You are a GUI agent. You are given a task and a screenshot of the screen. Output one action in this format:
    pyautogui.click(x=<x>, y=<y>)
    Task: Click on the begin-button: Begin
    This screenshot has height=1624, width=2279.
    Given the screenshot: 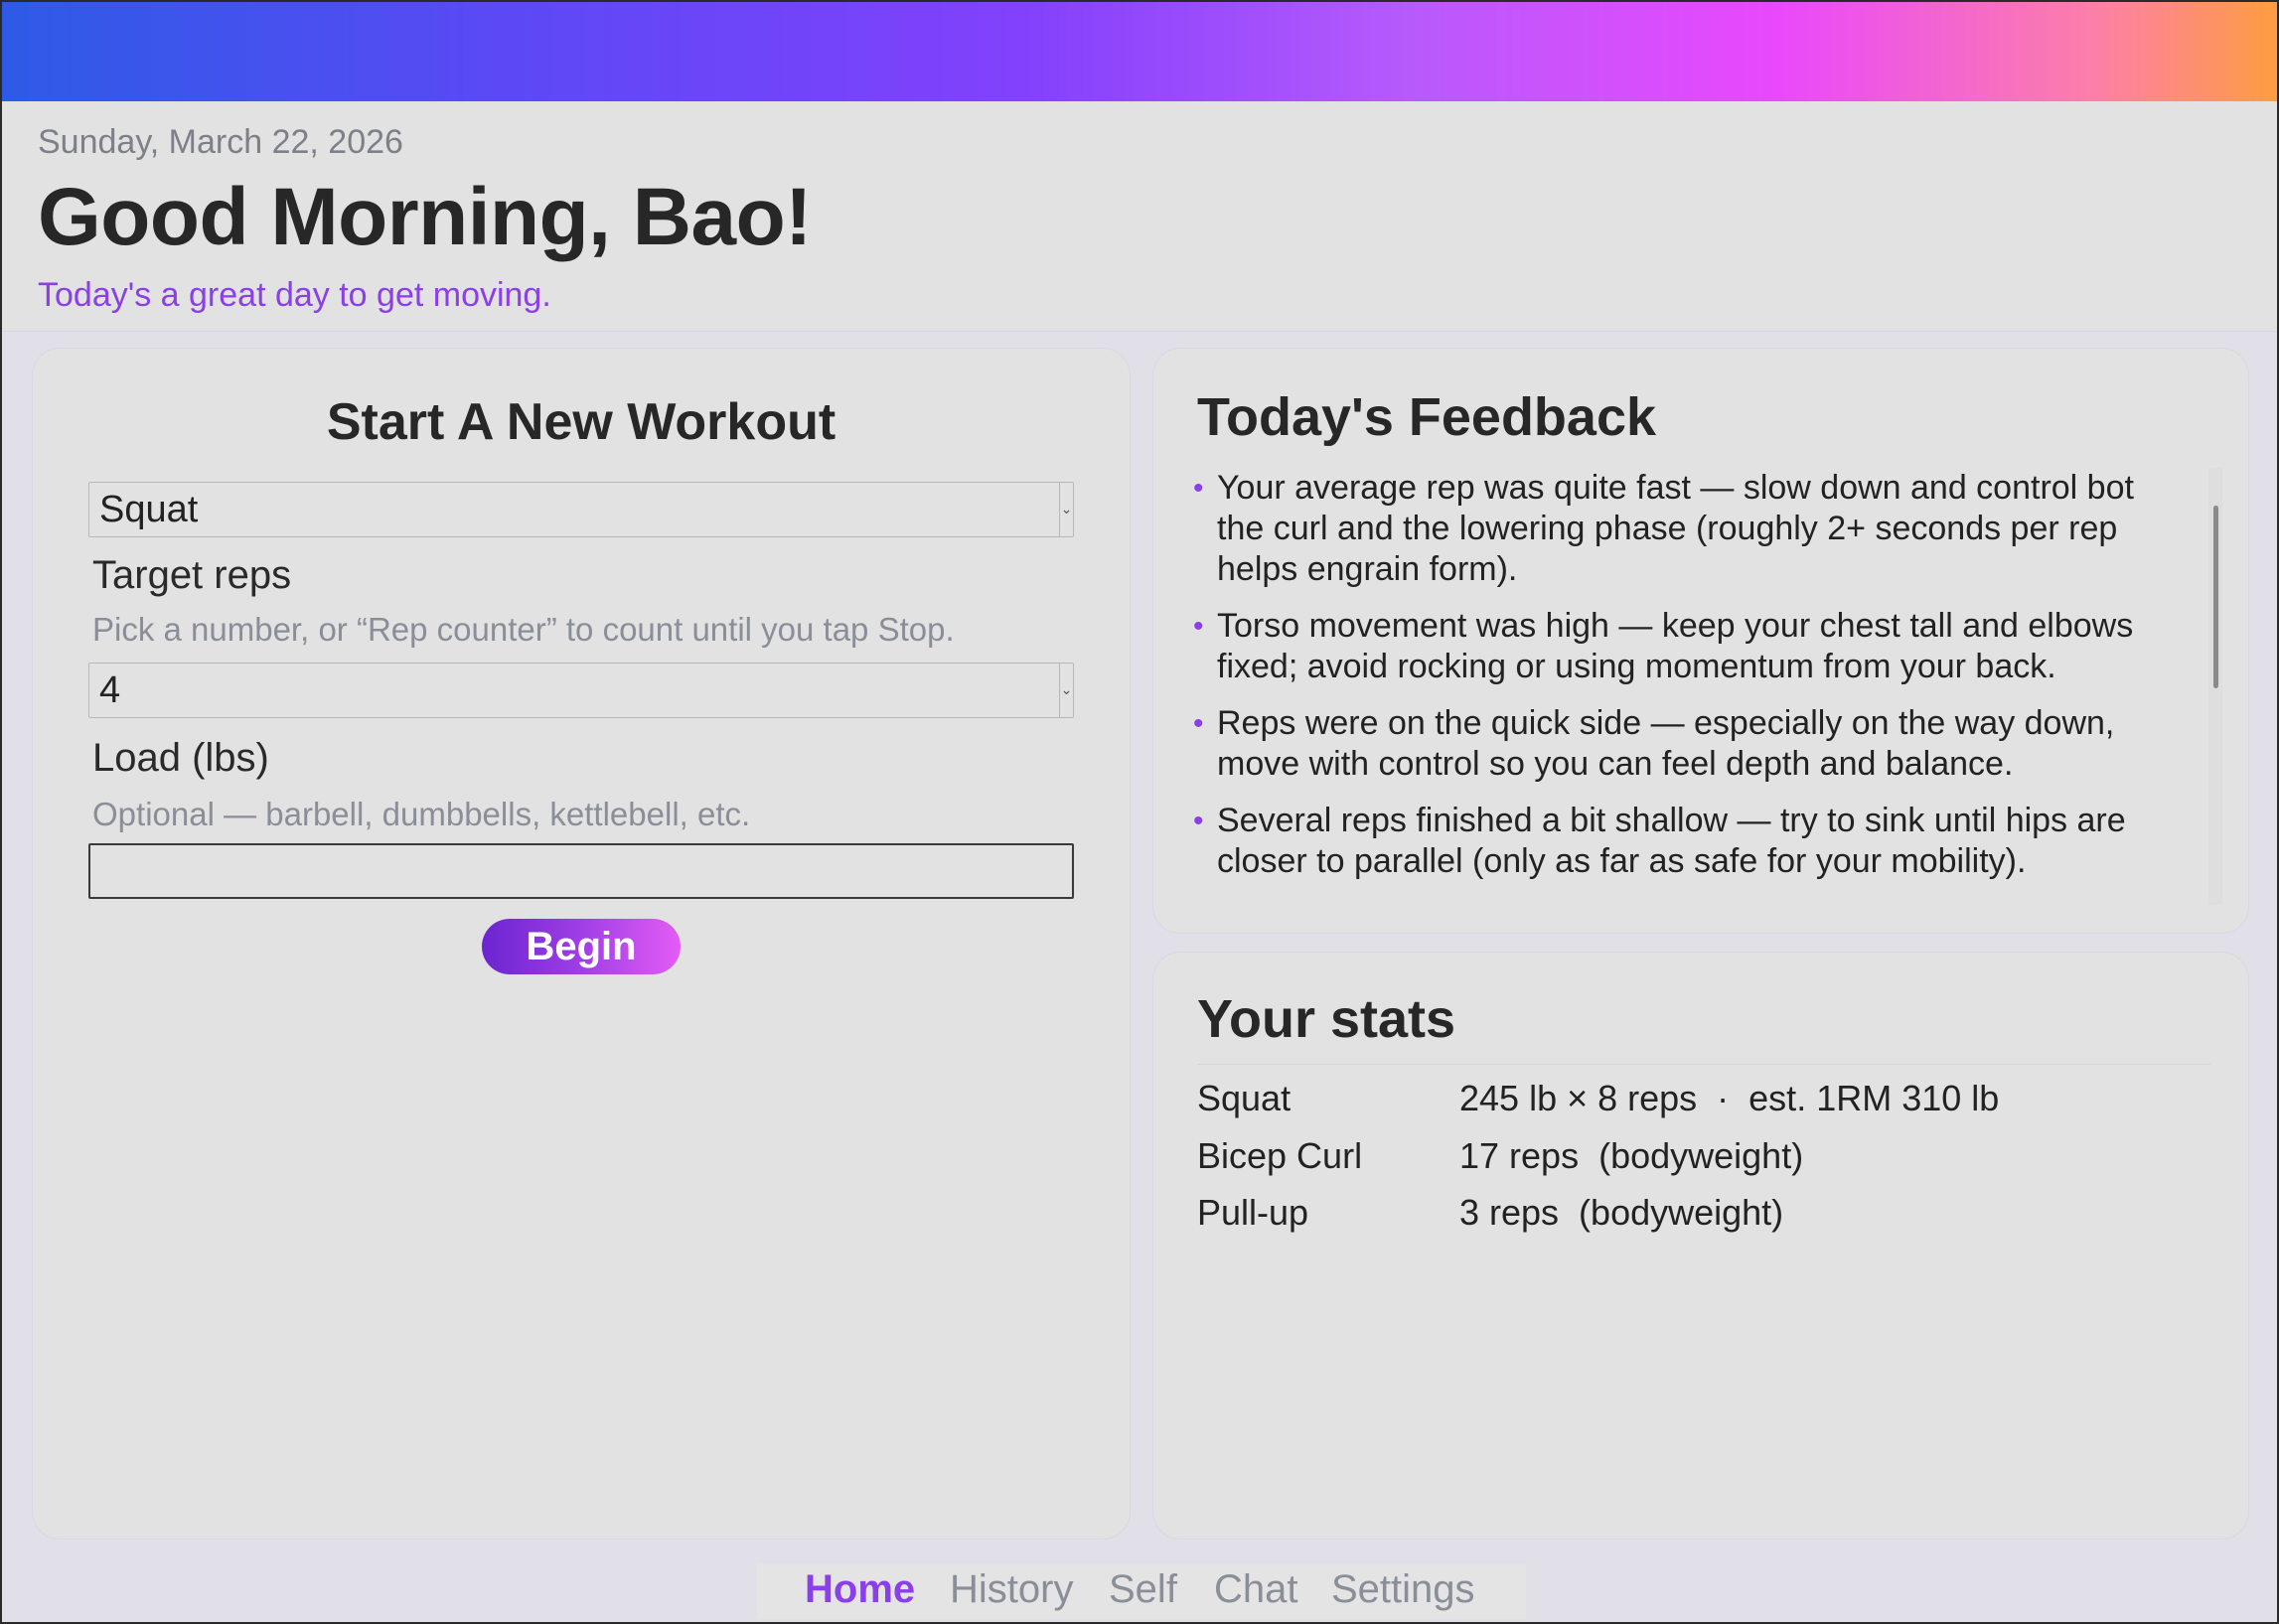 What is the action you would take?
    pyautogui.click(x=581, y=946)
    